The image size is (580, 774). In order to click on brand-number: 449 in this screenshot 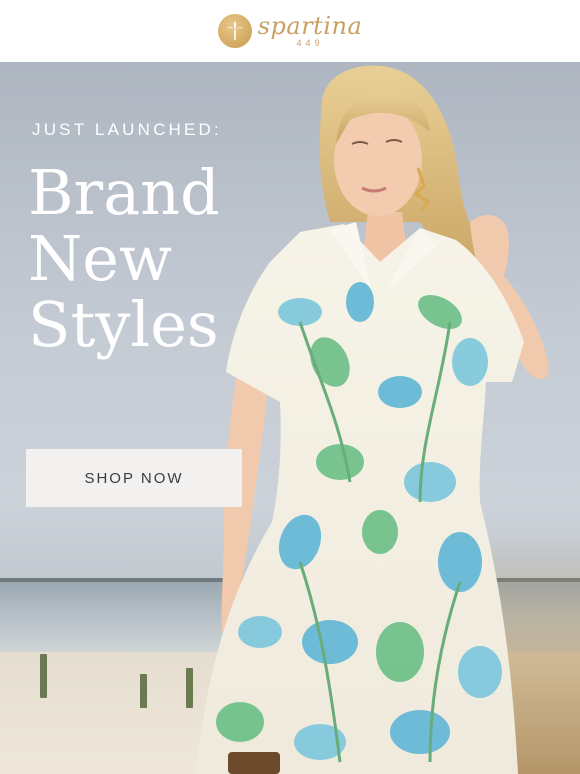, I will do `click(310, 43)`.